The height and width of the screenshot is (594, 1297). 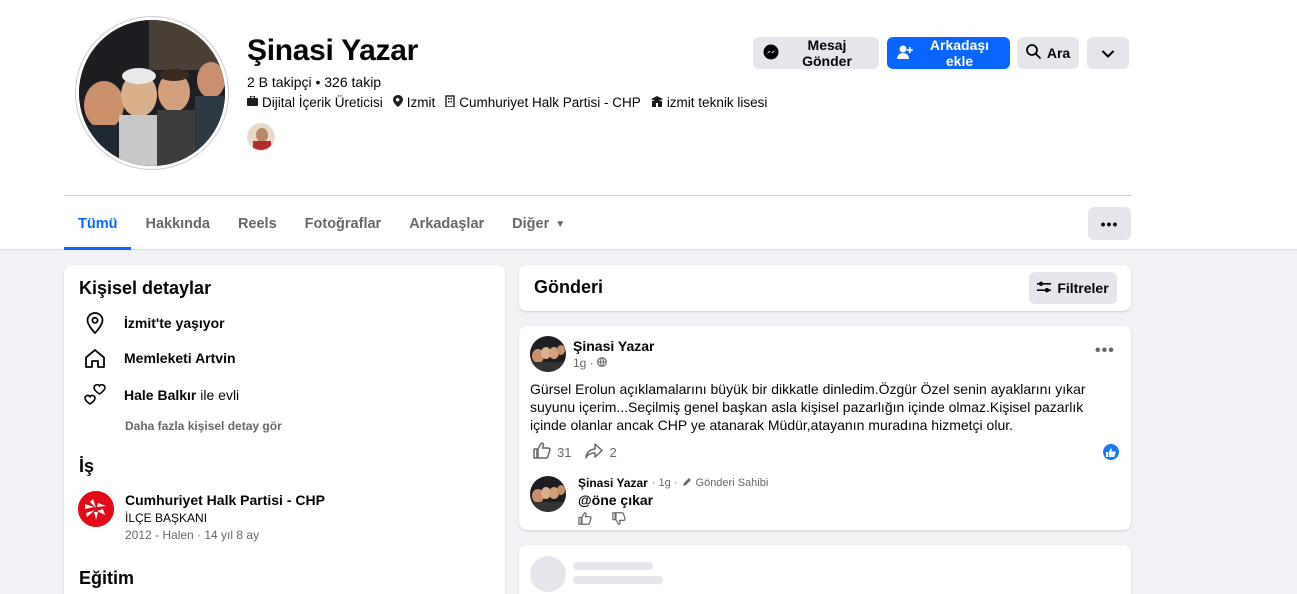 What do you see at coordinates (616, 500) in the screenshot?
I see `comment-body: @öne çıkar` at bounding box center [616, 500].